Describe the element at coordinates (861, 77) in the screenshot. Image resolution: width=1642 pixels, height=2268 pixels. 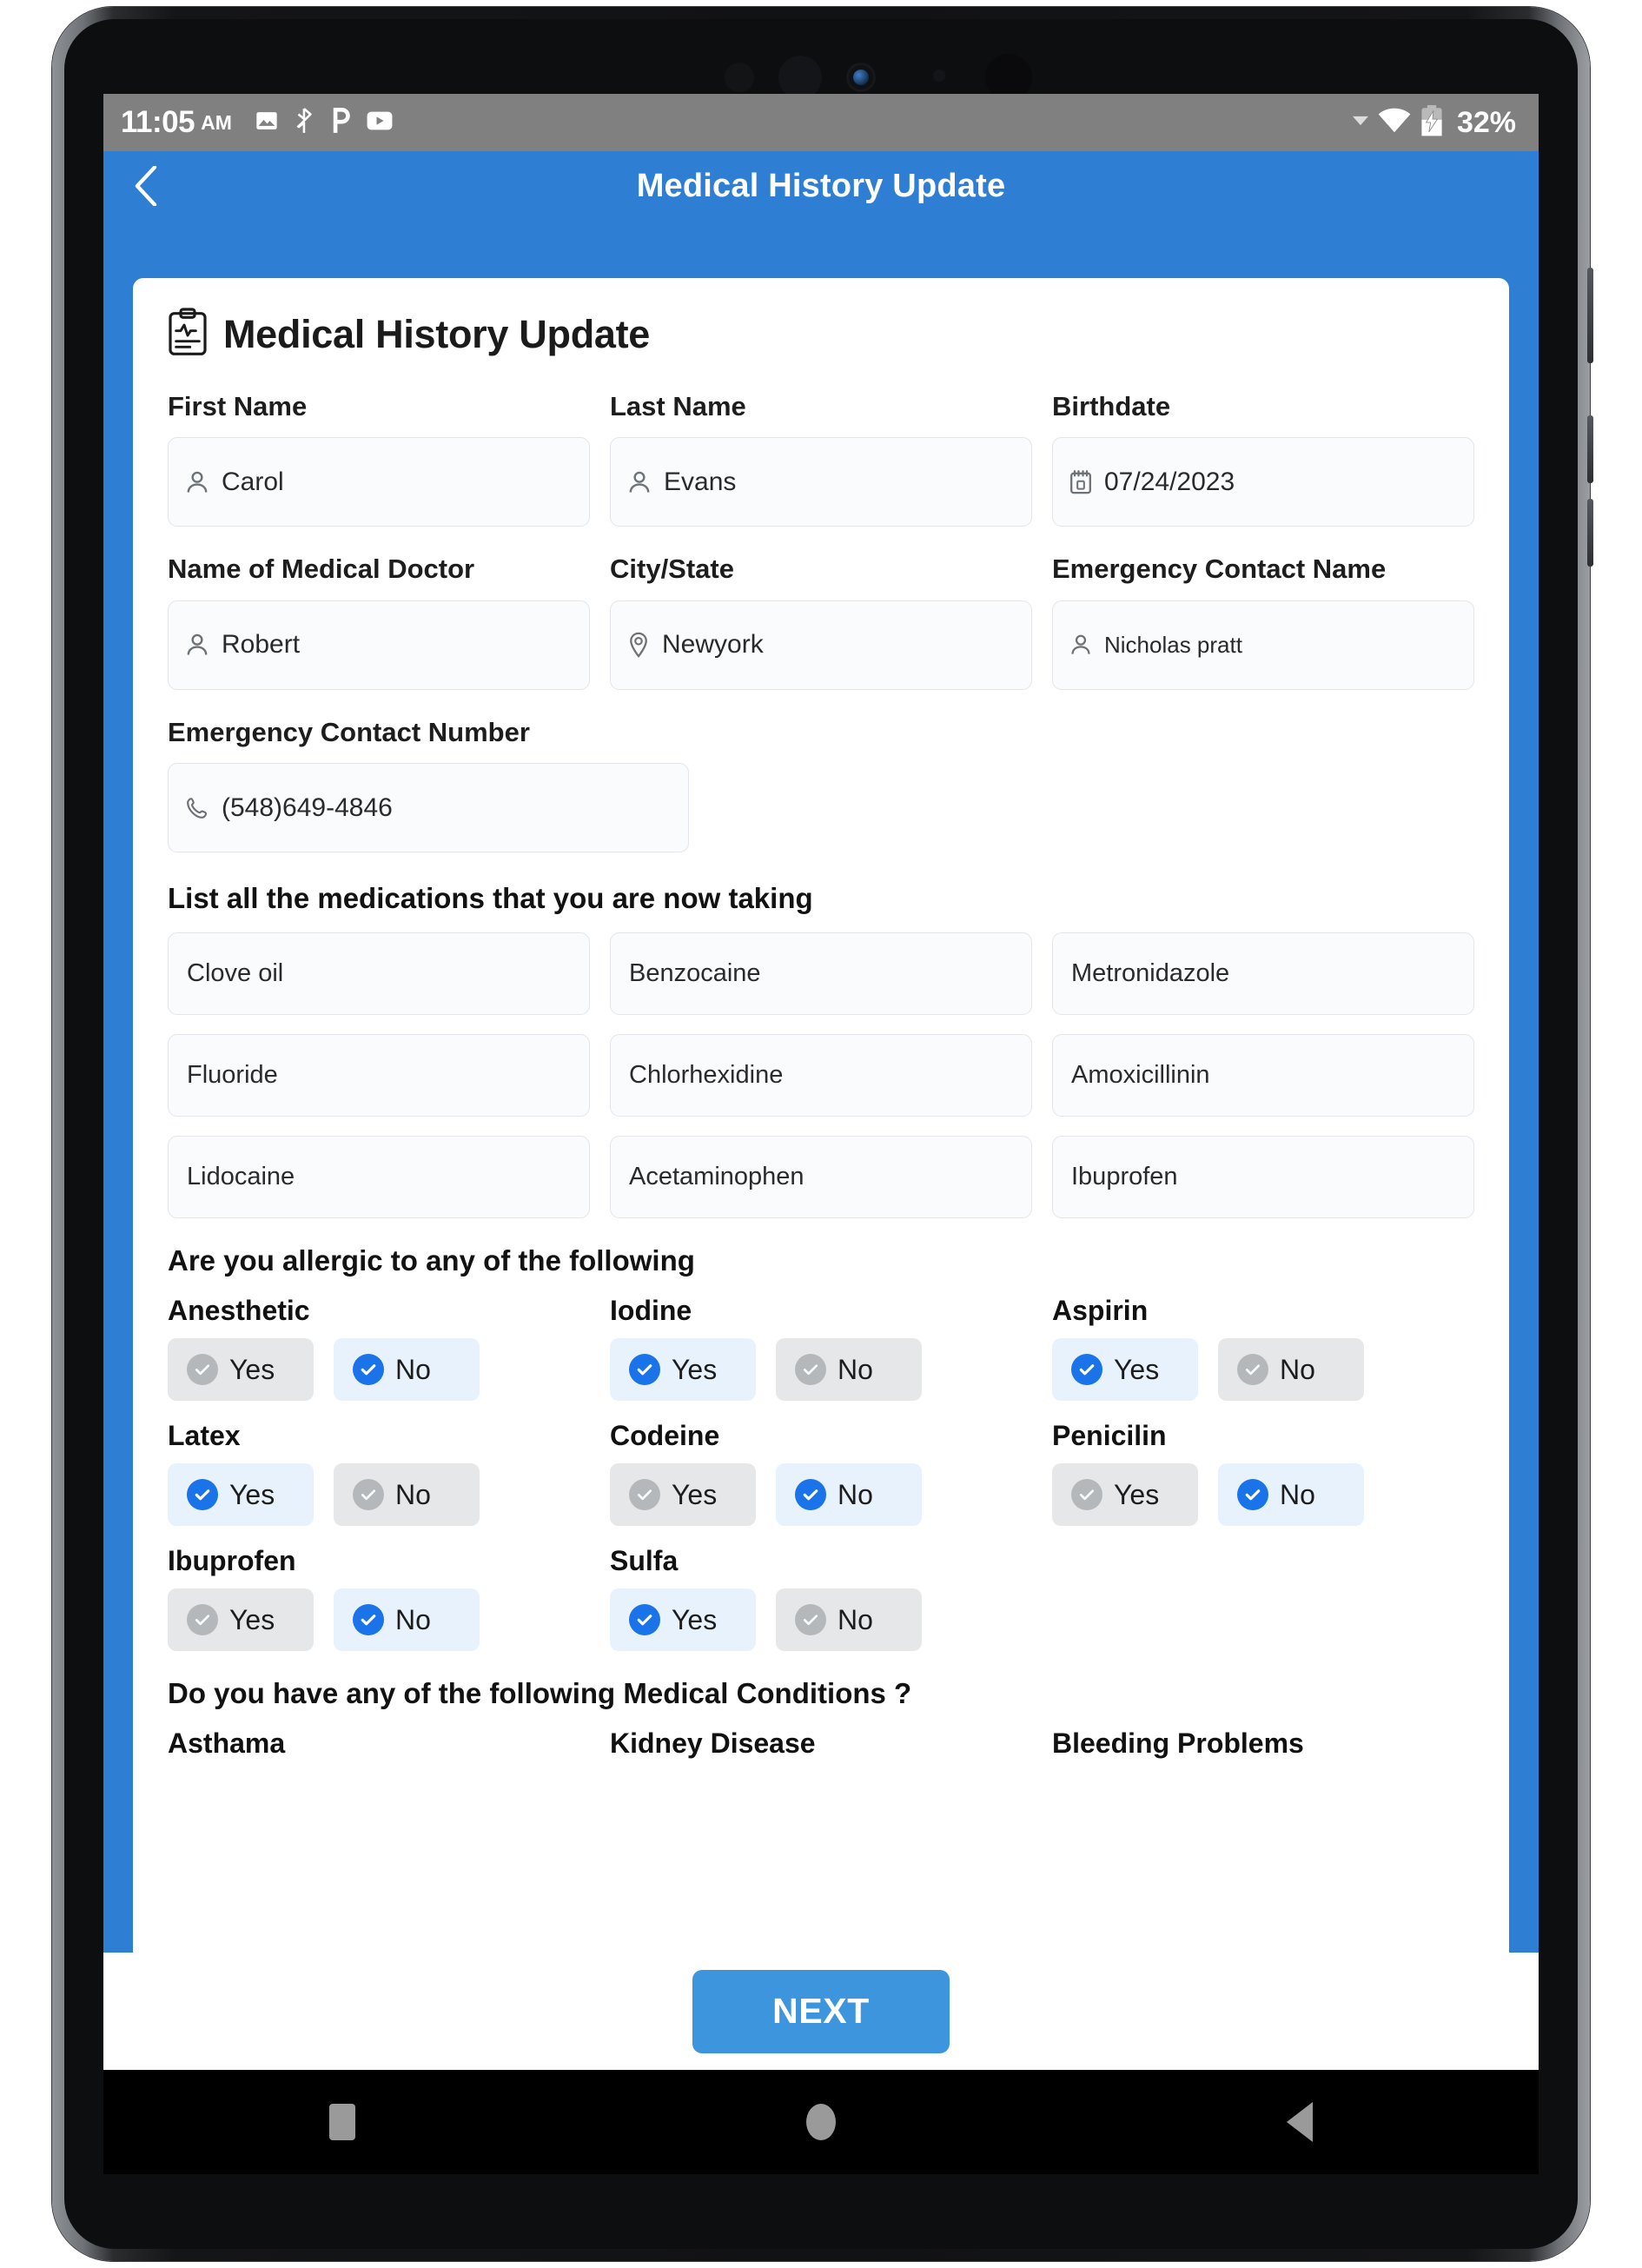
I see `front-camera-icon` at that location.